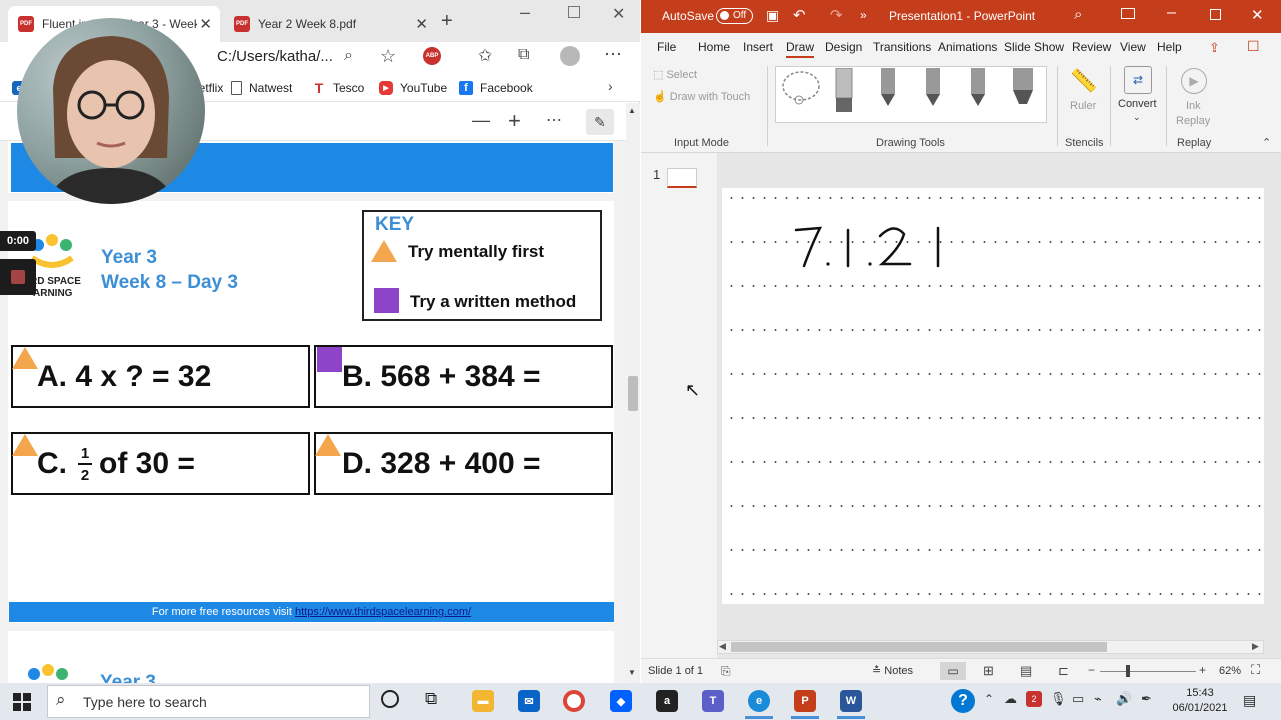 The image size is (1281, 720). I want to click on dropbox-icon: ◆, so click(621, 701).